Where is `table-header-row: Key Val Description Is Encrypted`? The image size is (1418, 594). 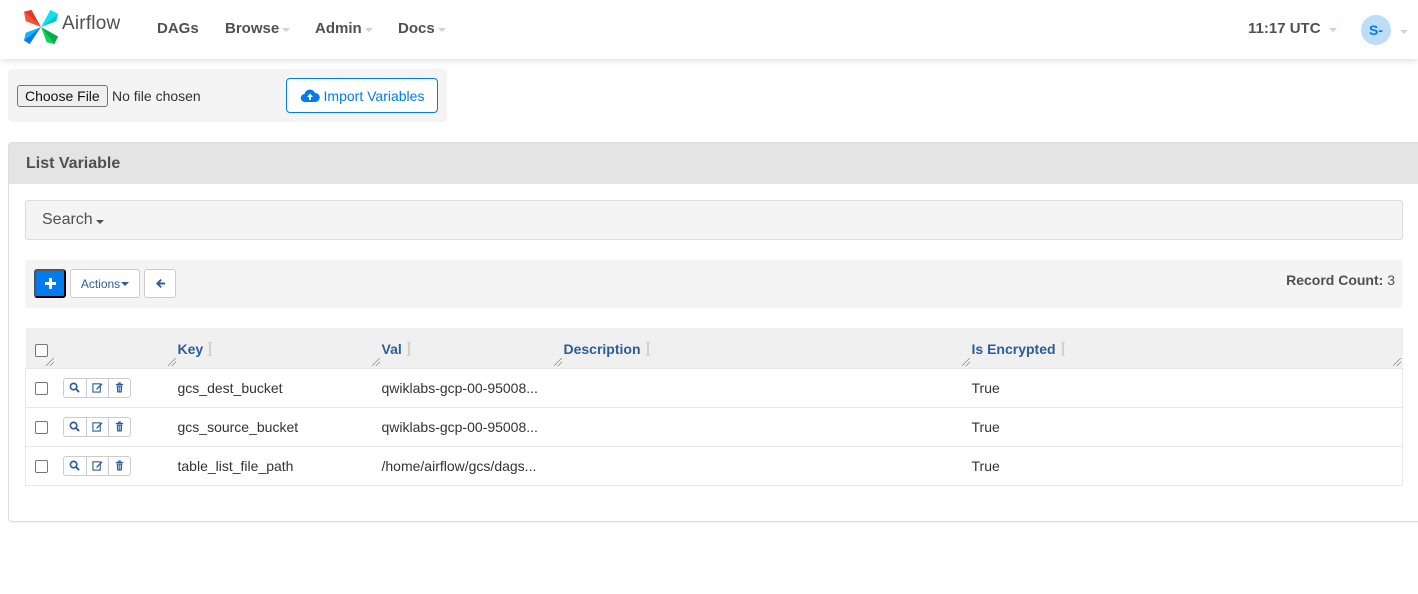 table-header-row: Key Val Description Is Encrypted is located at coordinates (714, 348).